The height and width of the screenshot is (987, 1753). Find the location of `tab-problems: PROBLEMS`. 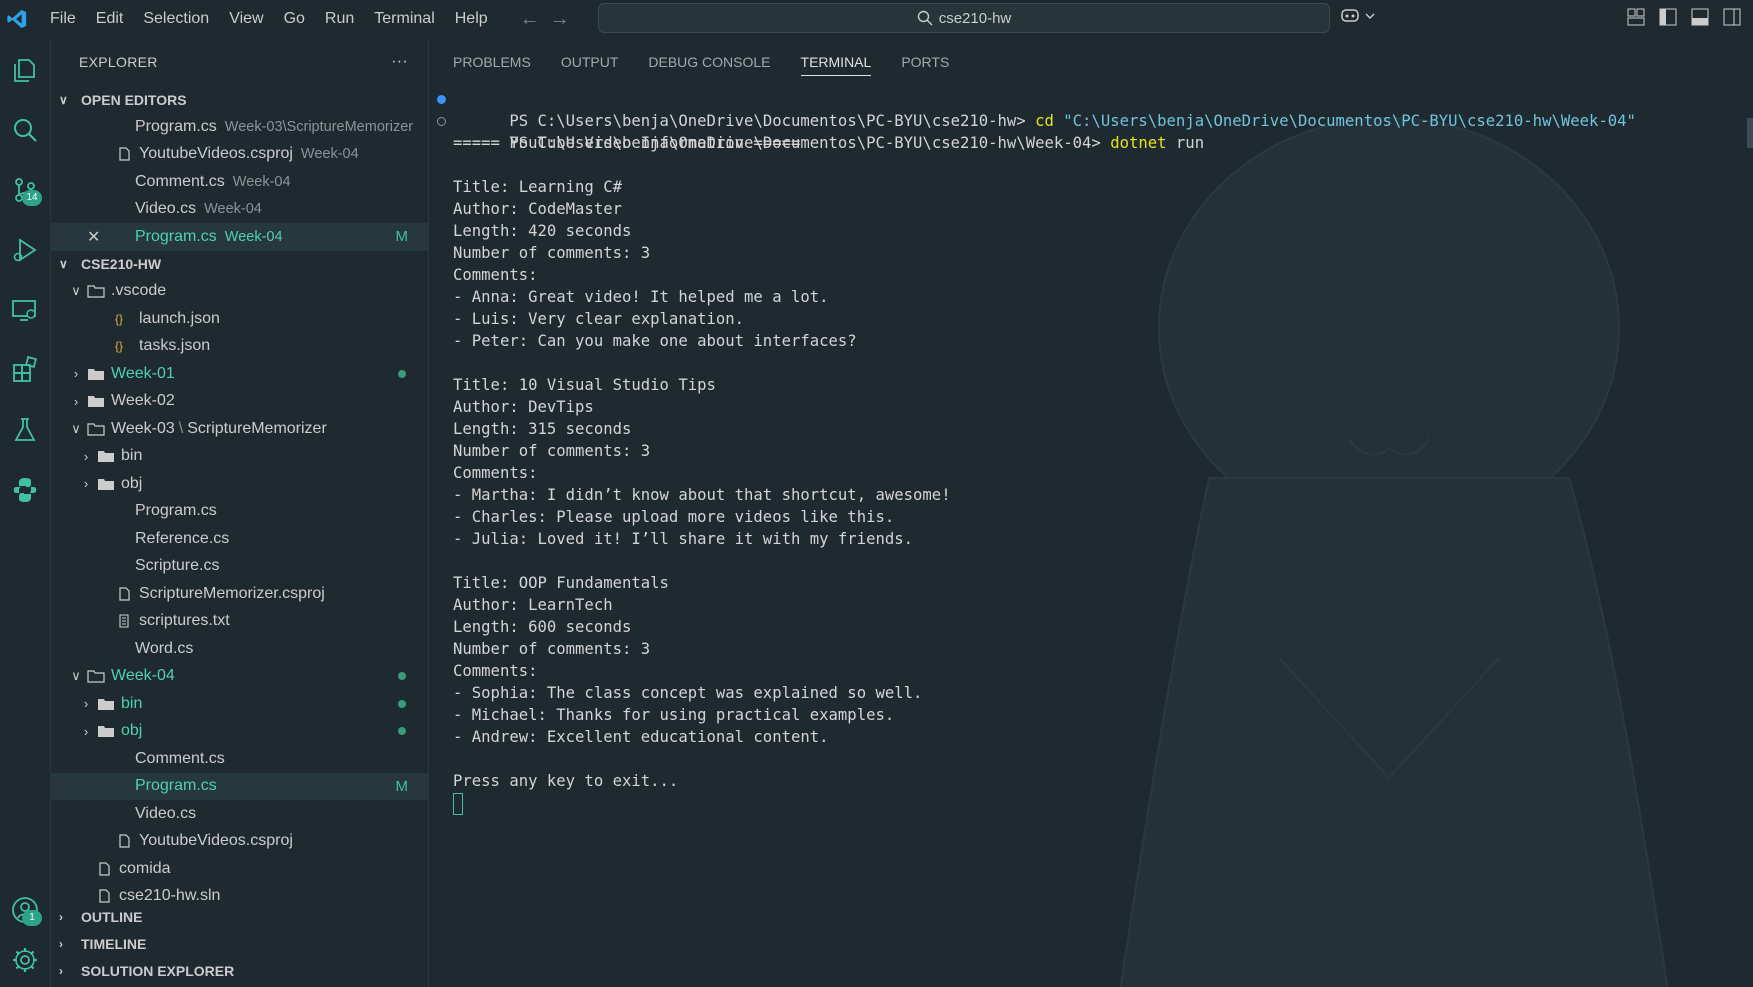

tab-problems: PROBLEMS is located at coordinates (492, 62).